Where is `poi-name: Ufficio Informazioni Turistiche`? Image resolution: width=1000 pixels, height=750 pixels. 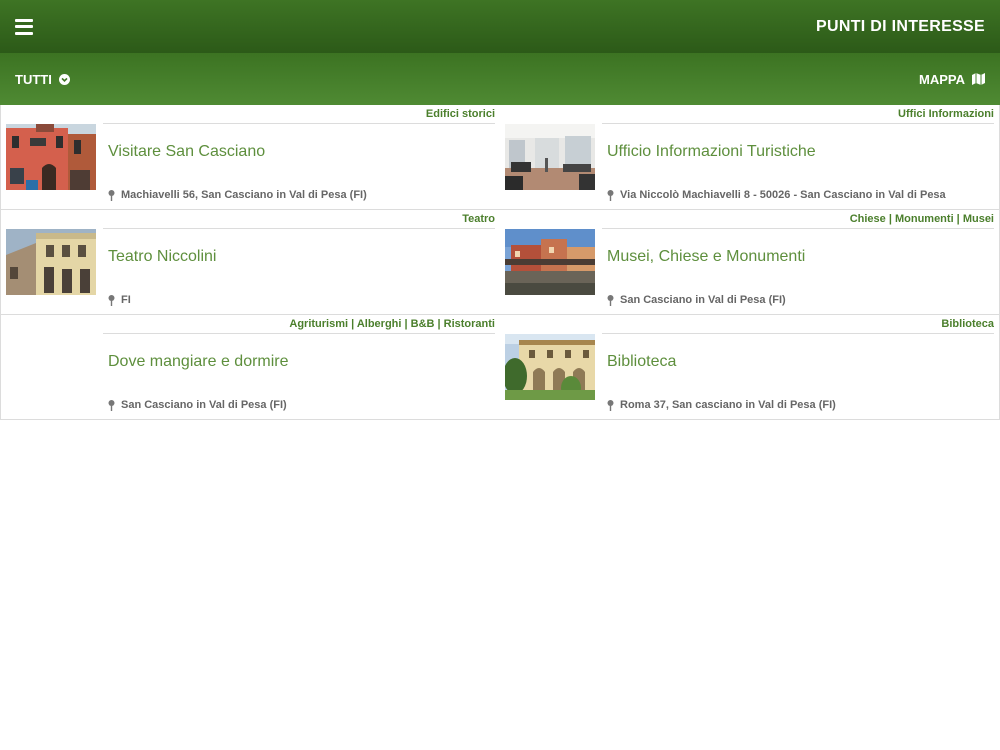 poi-name: Ufficio Informazioni Turistiche is located at coordinates (711, 151).